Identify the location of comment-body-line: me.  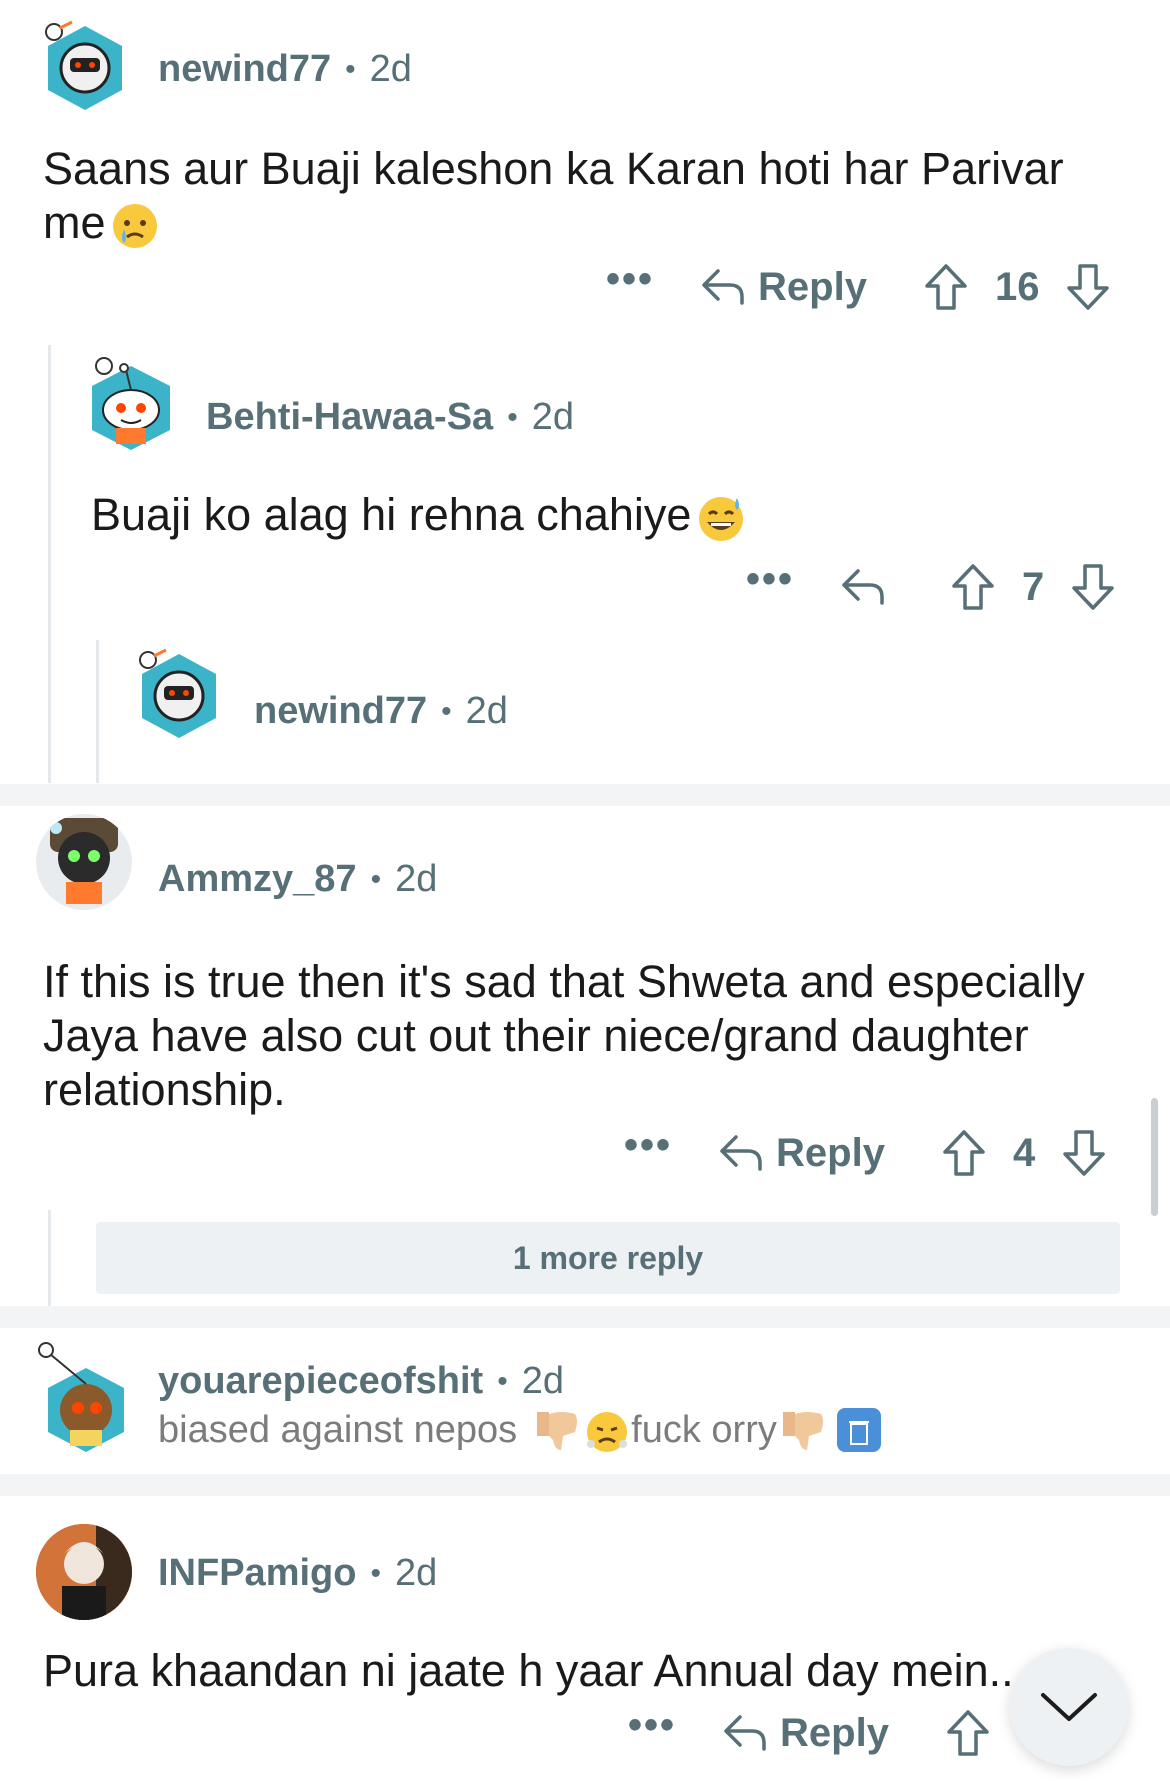
(74, 222).